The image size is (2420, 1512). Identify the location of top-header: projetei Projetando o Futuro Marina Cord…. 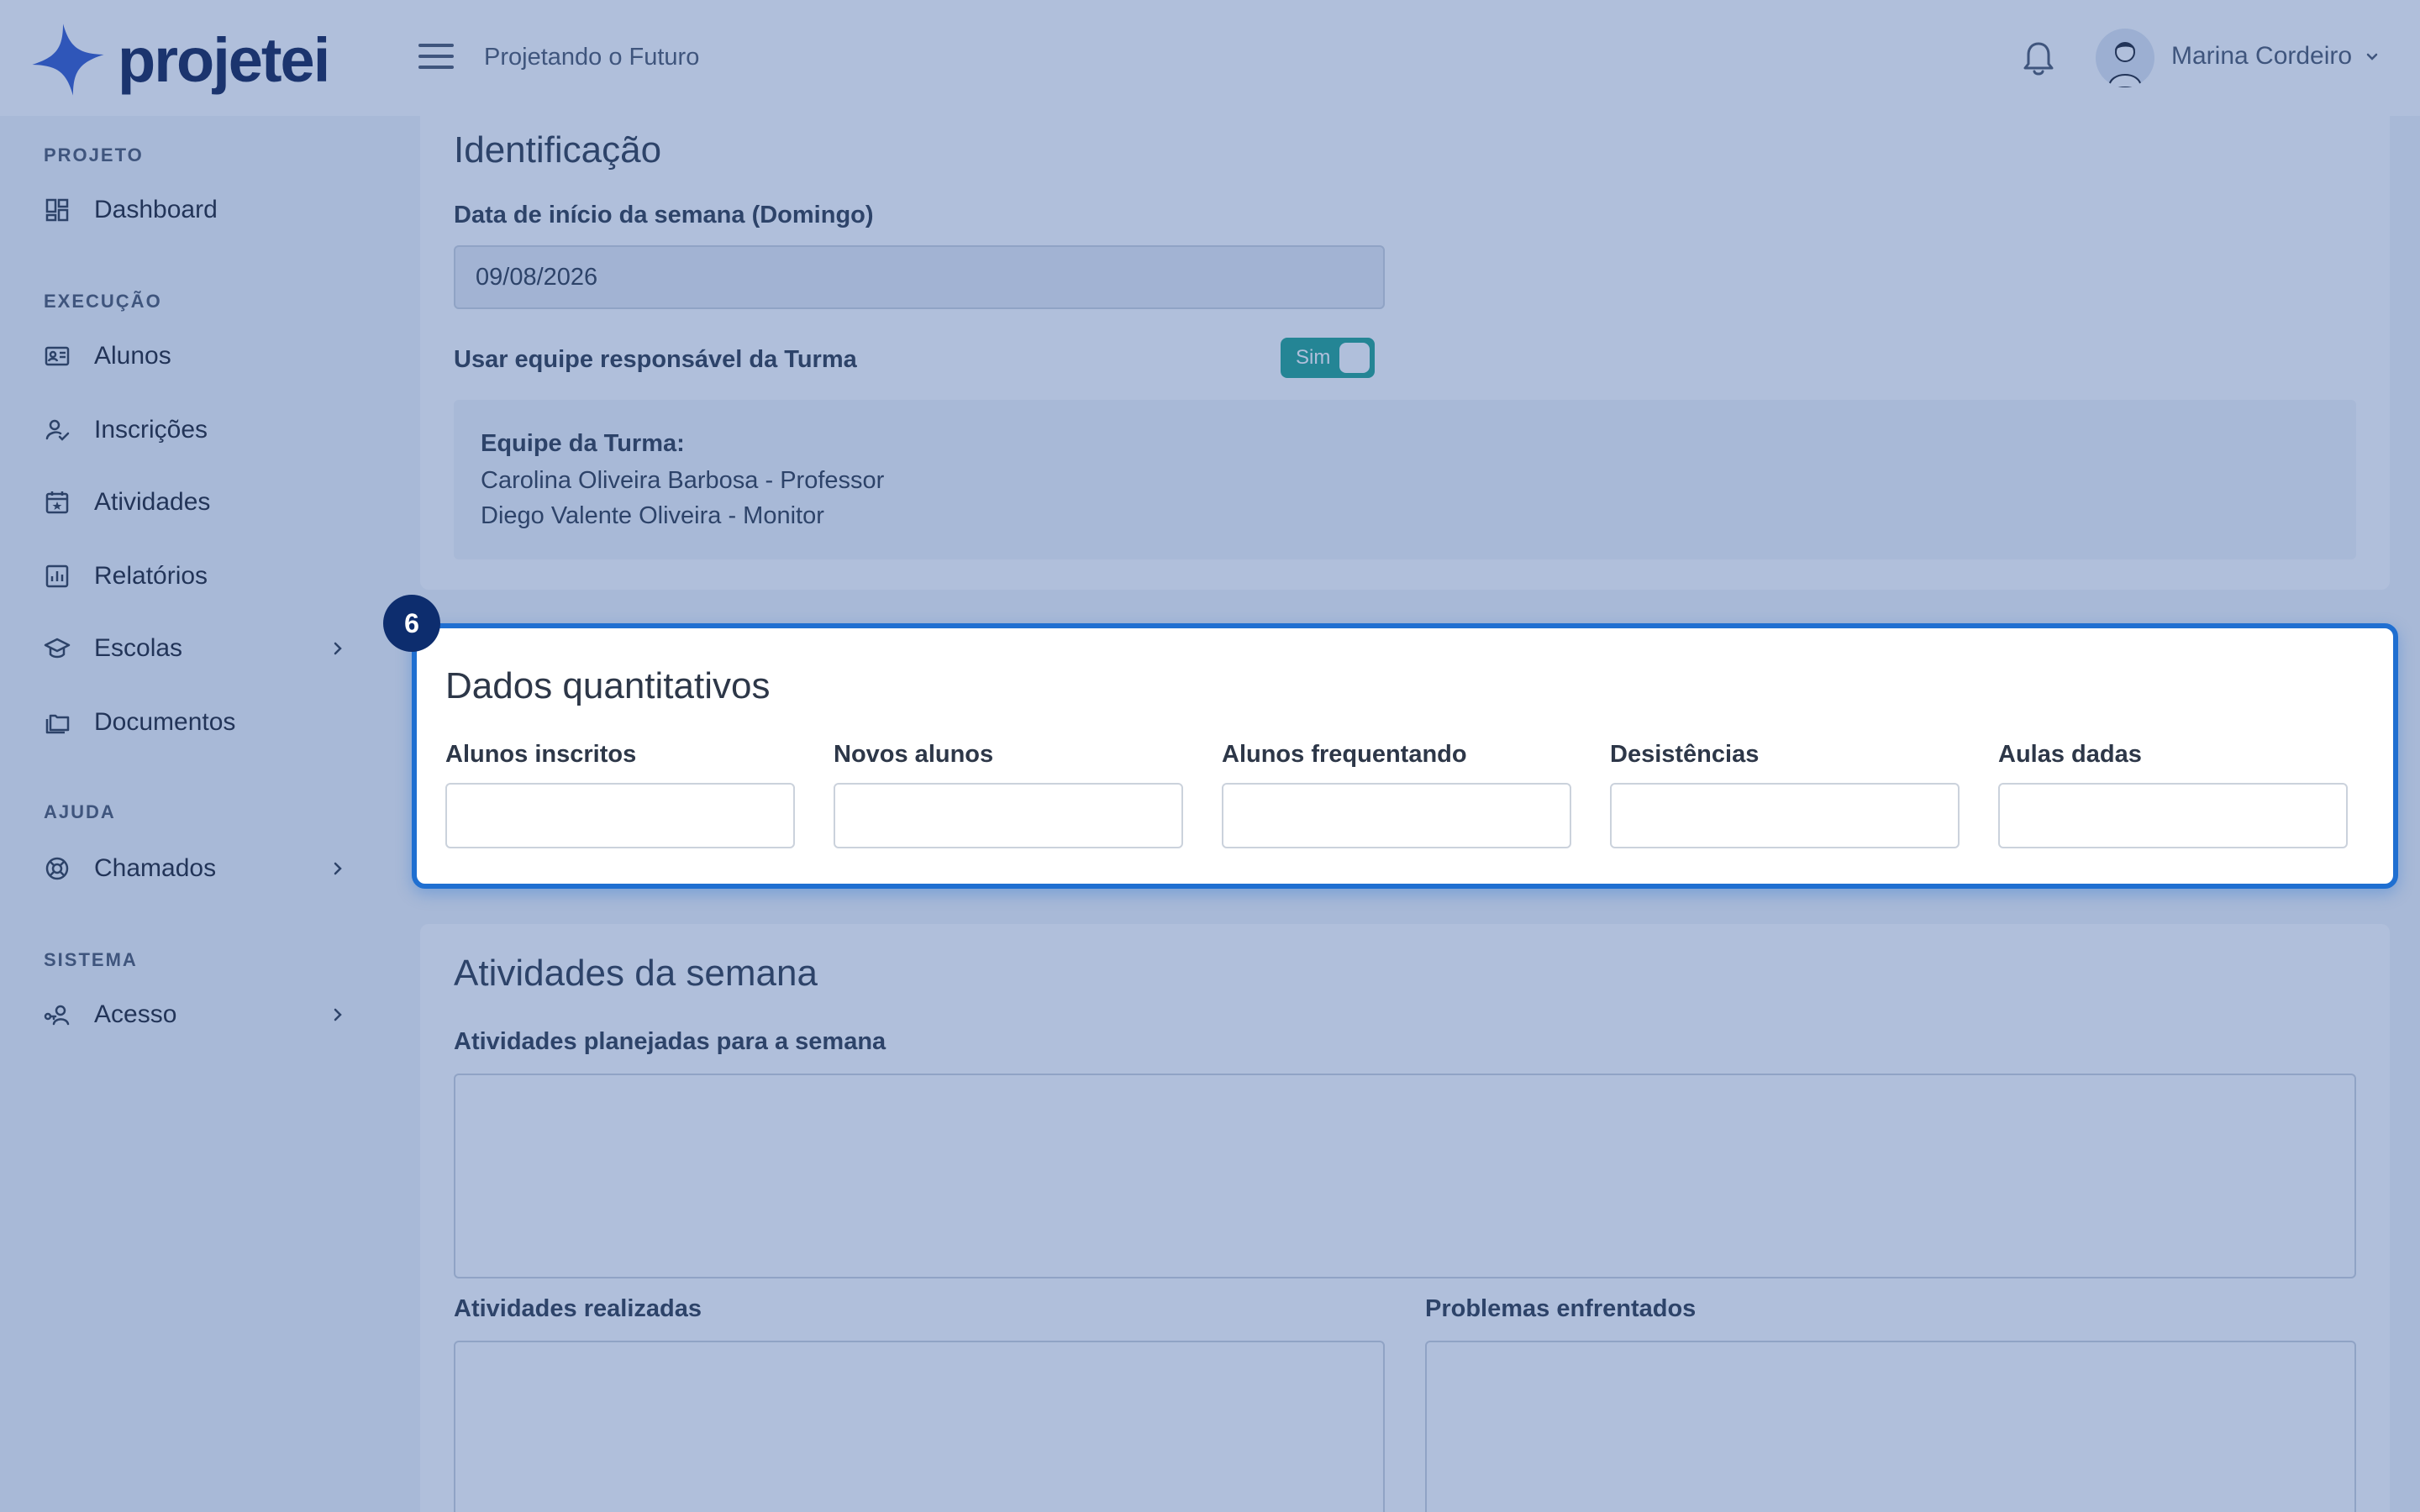
(1210, 58).